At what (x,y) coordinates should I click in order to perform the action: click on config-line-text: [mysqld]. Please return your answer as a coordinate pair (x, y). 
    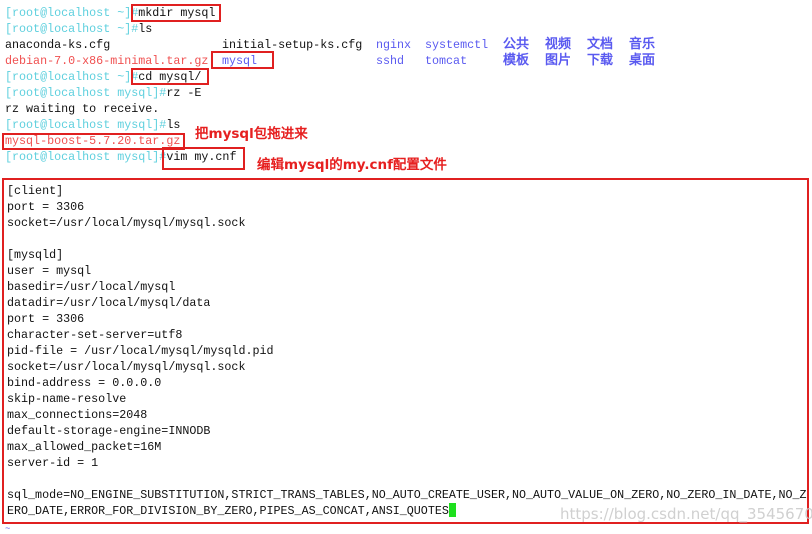
    Looking at the image, I should click on (35, 255).